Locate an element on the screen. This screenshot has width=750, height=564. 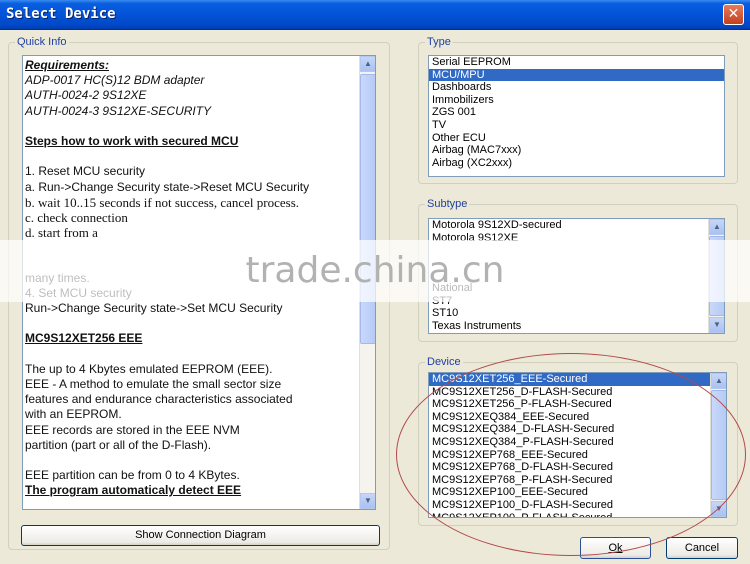
subtype-list-item: Texas Instruments is located at coordinates (576, 326).